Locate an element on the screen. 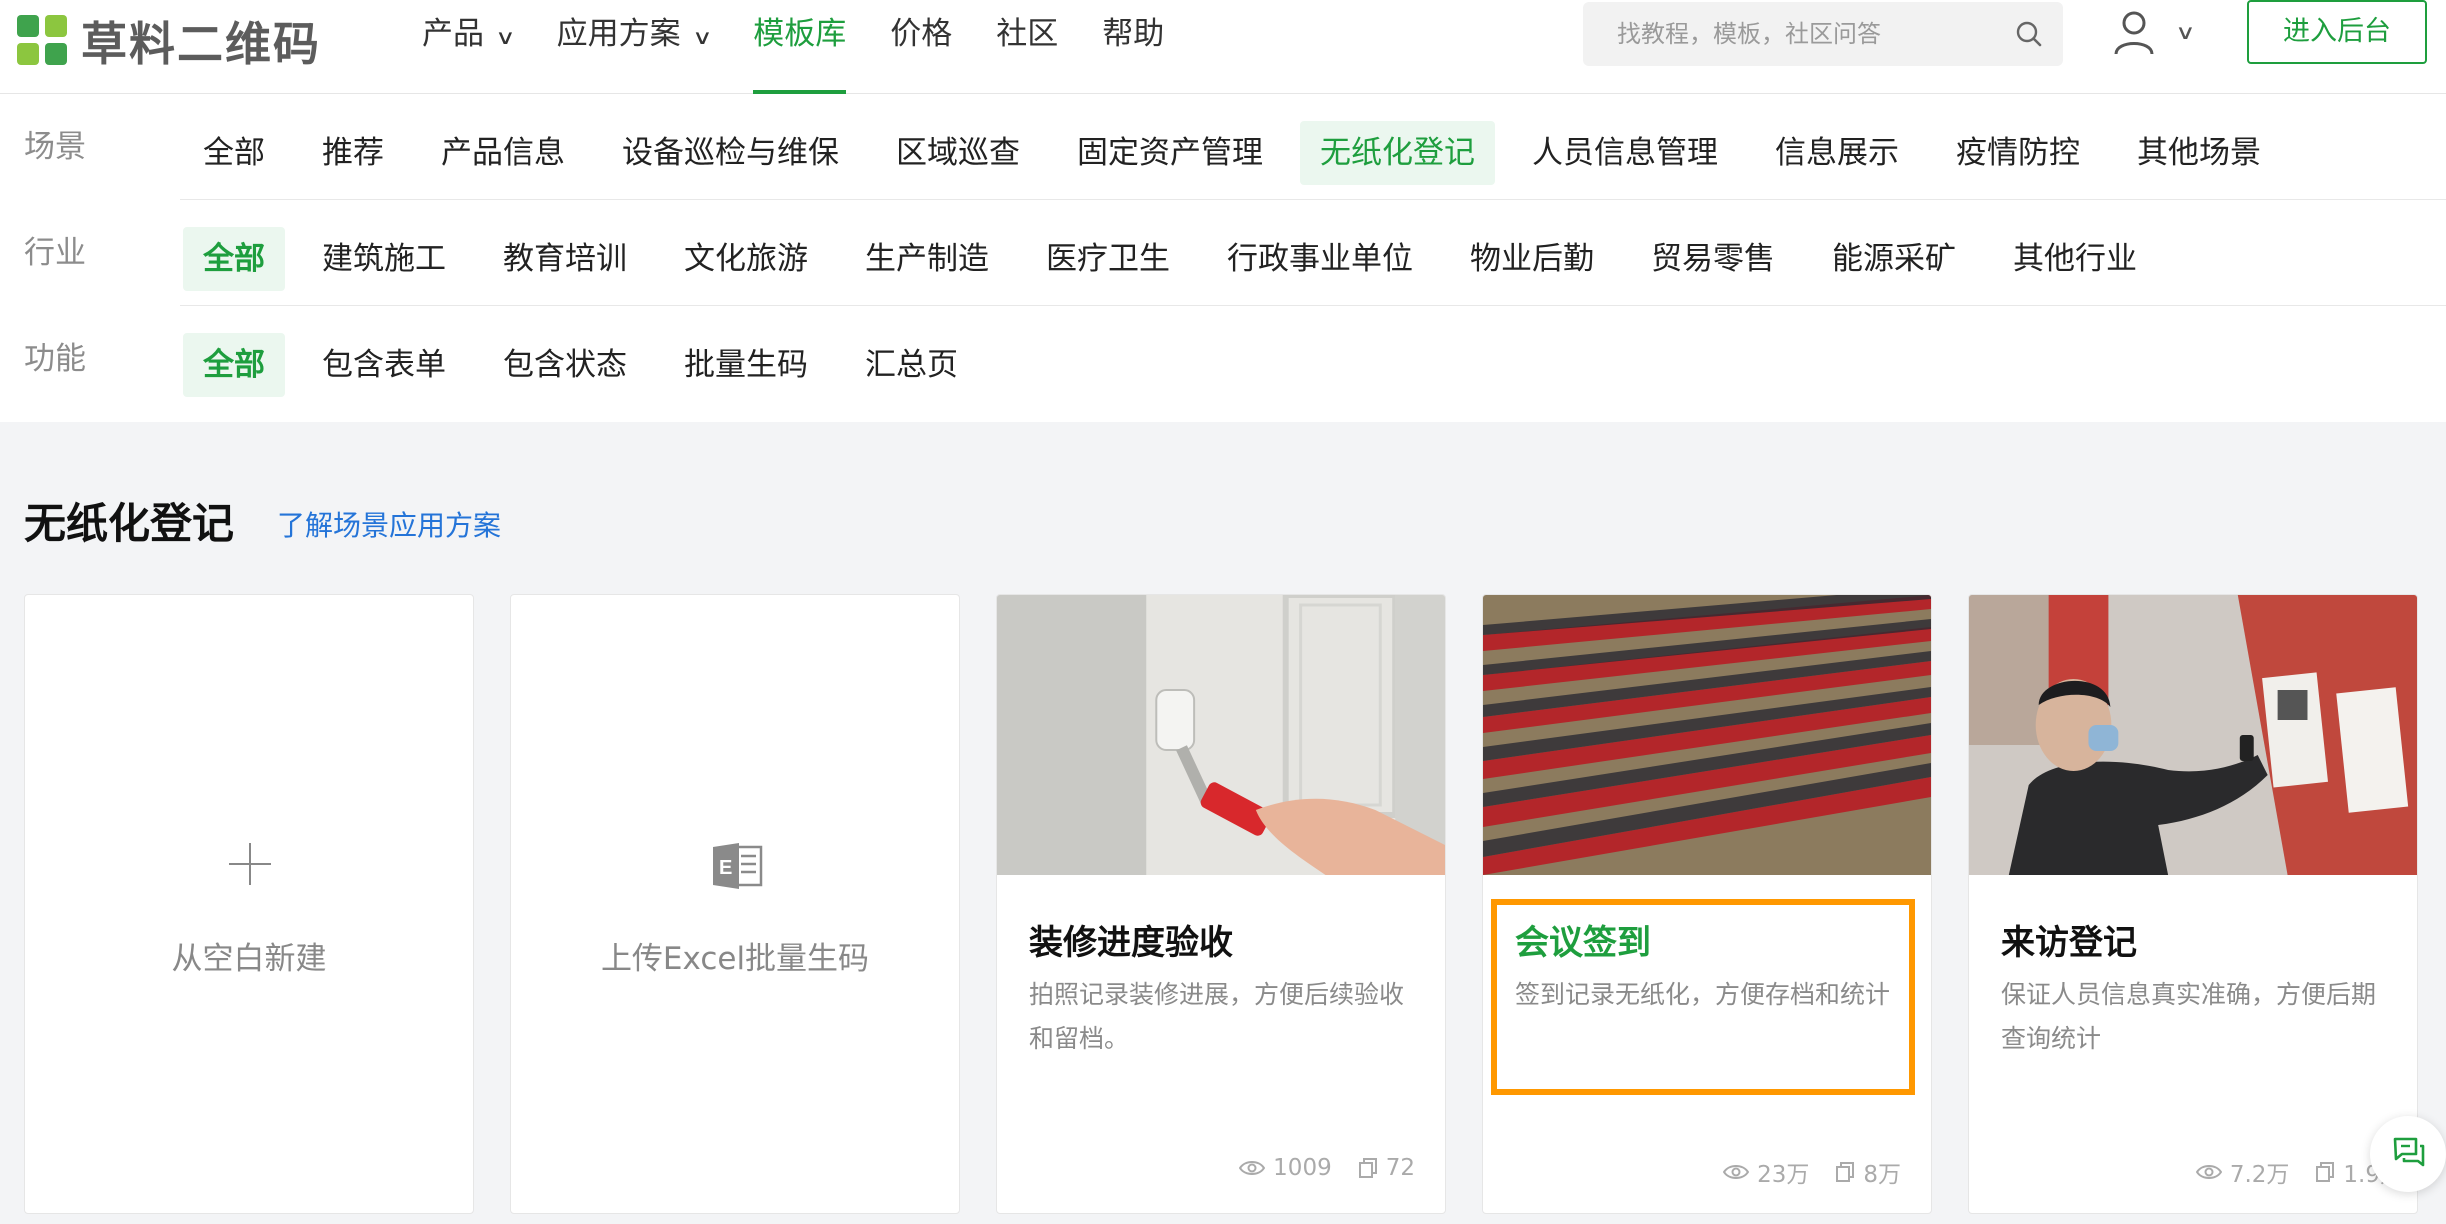 Image resolution: width=2446 pixels, height=1224 pixels. filter-option: 汇总页 is located at coordinates (911, 365).